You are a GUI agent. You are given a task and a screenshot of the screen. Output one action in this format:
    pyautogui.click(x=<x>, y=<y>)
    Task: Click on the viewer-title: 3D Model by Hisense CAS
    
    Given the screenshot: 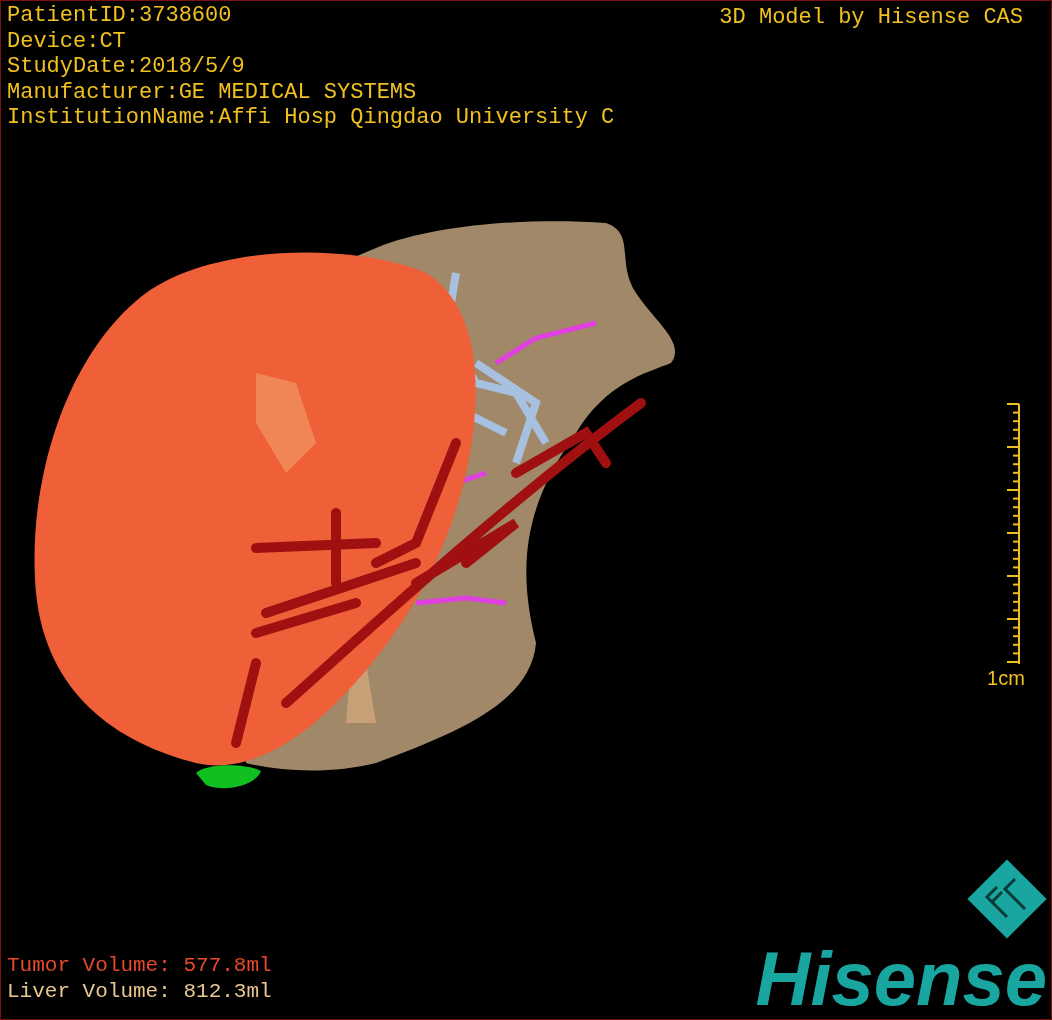 What is the action you would take?
    pyautogui.click(x=871, y=18)
    